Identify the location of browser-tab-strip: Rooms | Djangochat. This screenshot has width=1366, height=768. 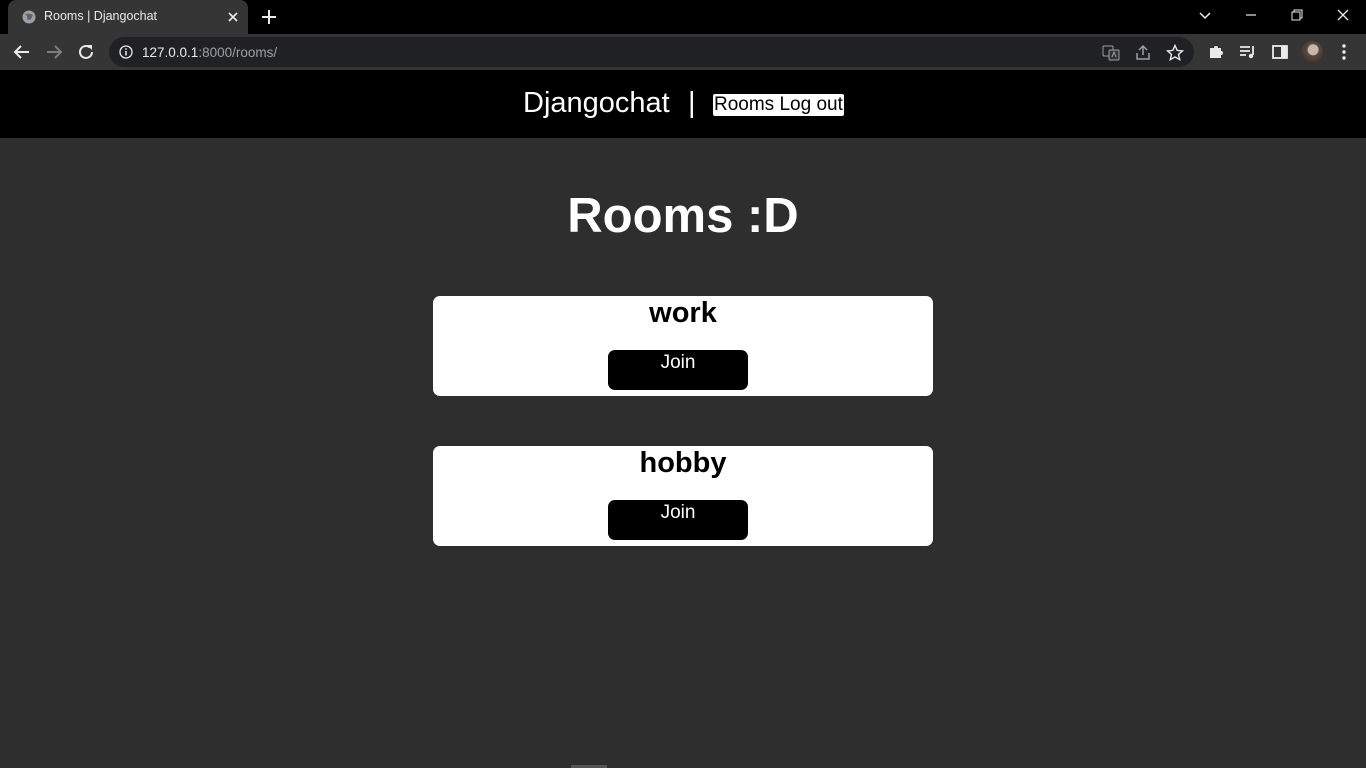
(683, 17).